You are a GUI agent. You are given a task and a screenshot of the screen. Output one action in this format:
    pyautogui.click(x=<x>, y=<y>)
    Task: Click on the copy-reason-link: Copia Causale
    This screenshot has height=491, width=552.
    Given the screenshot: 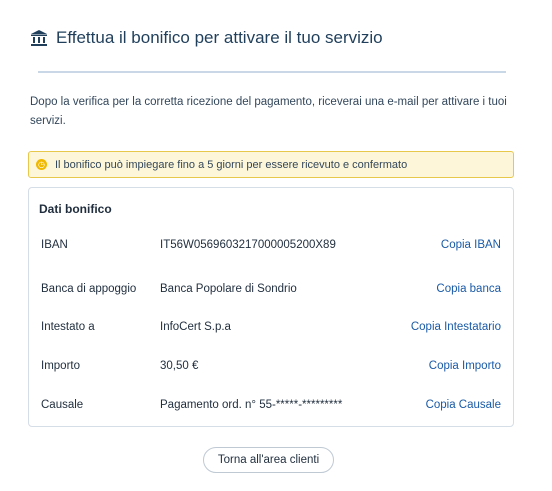 What is the action you would take?
    pyautogui.click(x=463, y=405)
    